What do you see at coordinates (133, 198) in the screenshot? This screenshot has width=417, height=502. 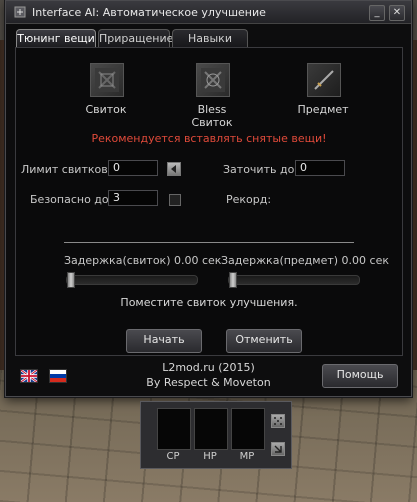 I see `safe-to-input: 3` at bounding box center [133, 198].